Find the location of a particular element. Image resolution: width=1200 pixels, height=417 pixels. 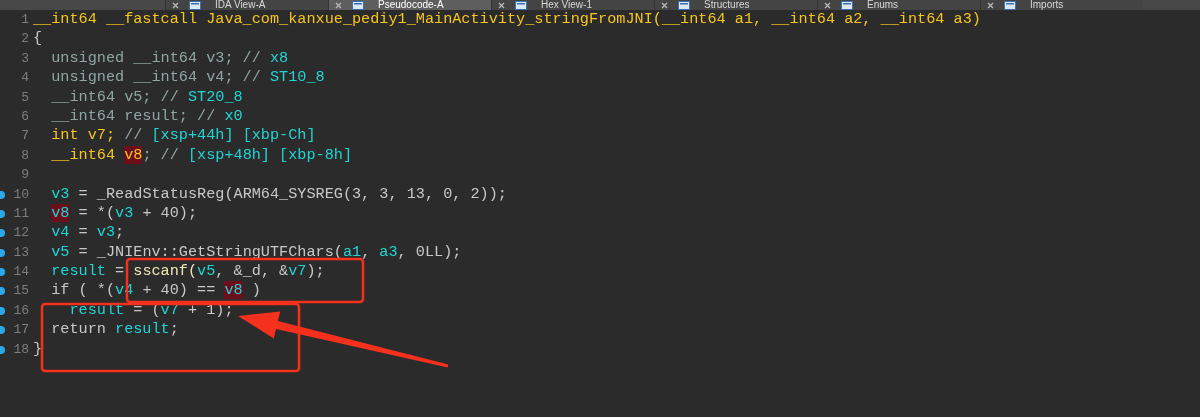

code-line: v8 = *(v3 + 40); is located at coordinates (124, 213).